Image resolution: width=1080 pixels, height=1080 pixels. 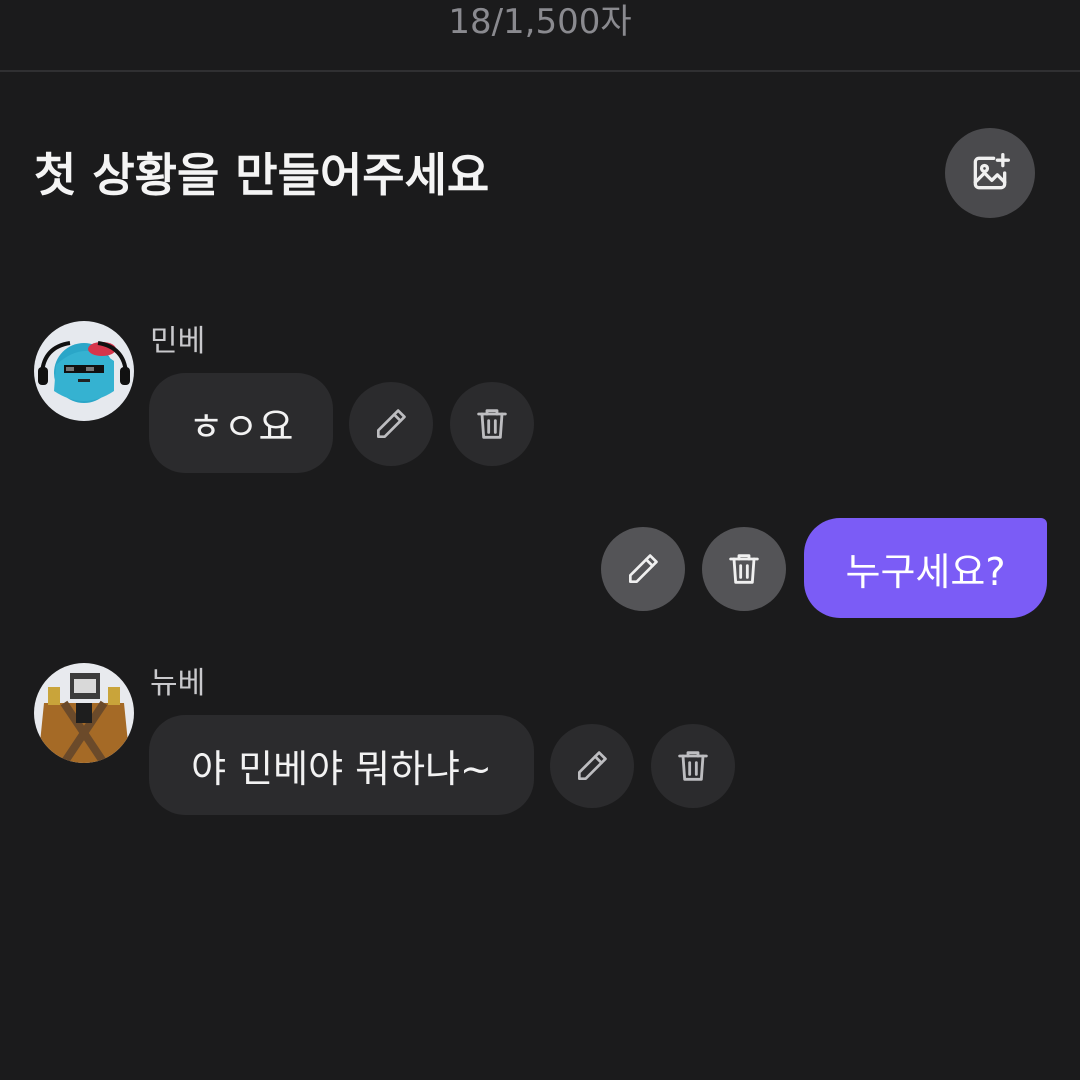 I want to click on my-message-bubble: 누구세요?, so click(x=925, y=568).